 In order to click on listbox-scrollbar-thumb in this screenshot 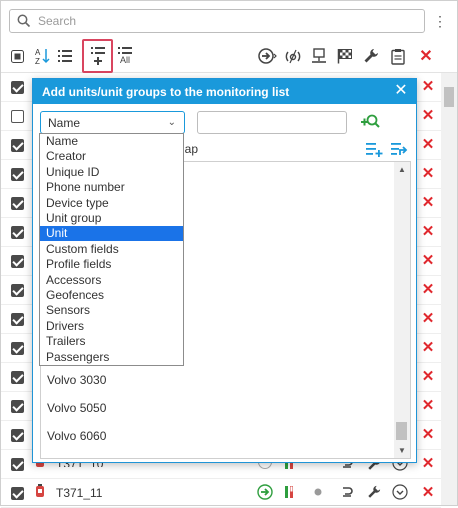, I will do `click(401, 431)`.